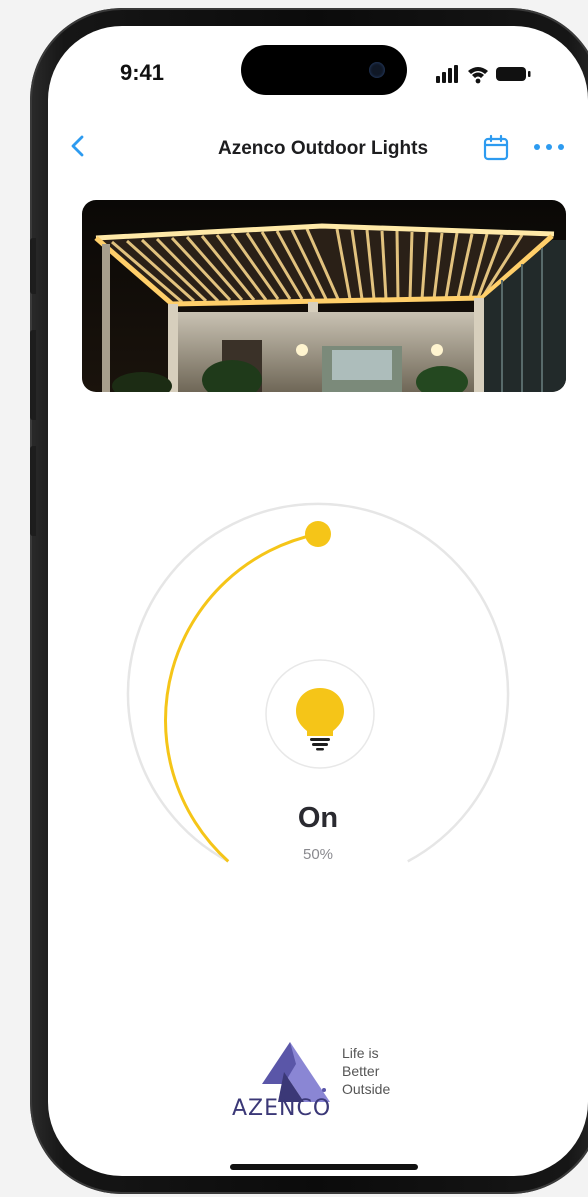  I want to click on cellular-signal-icon, so click(447, 74).